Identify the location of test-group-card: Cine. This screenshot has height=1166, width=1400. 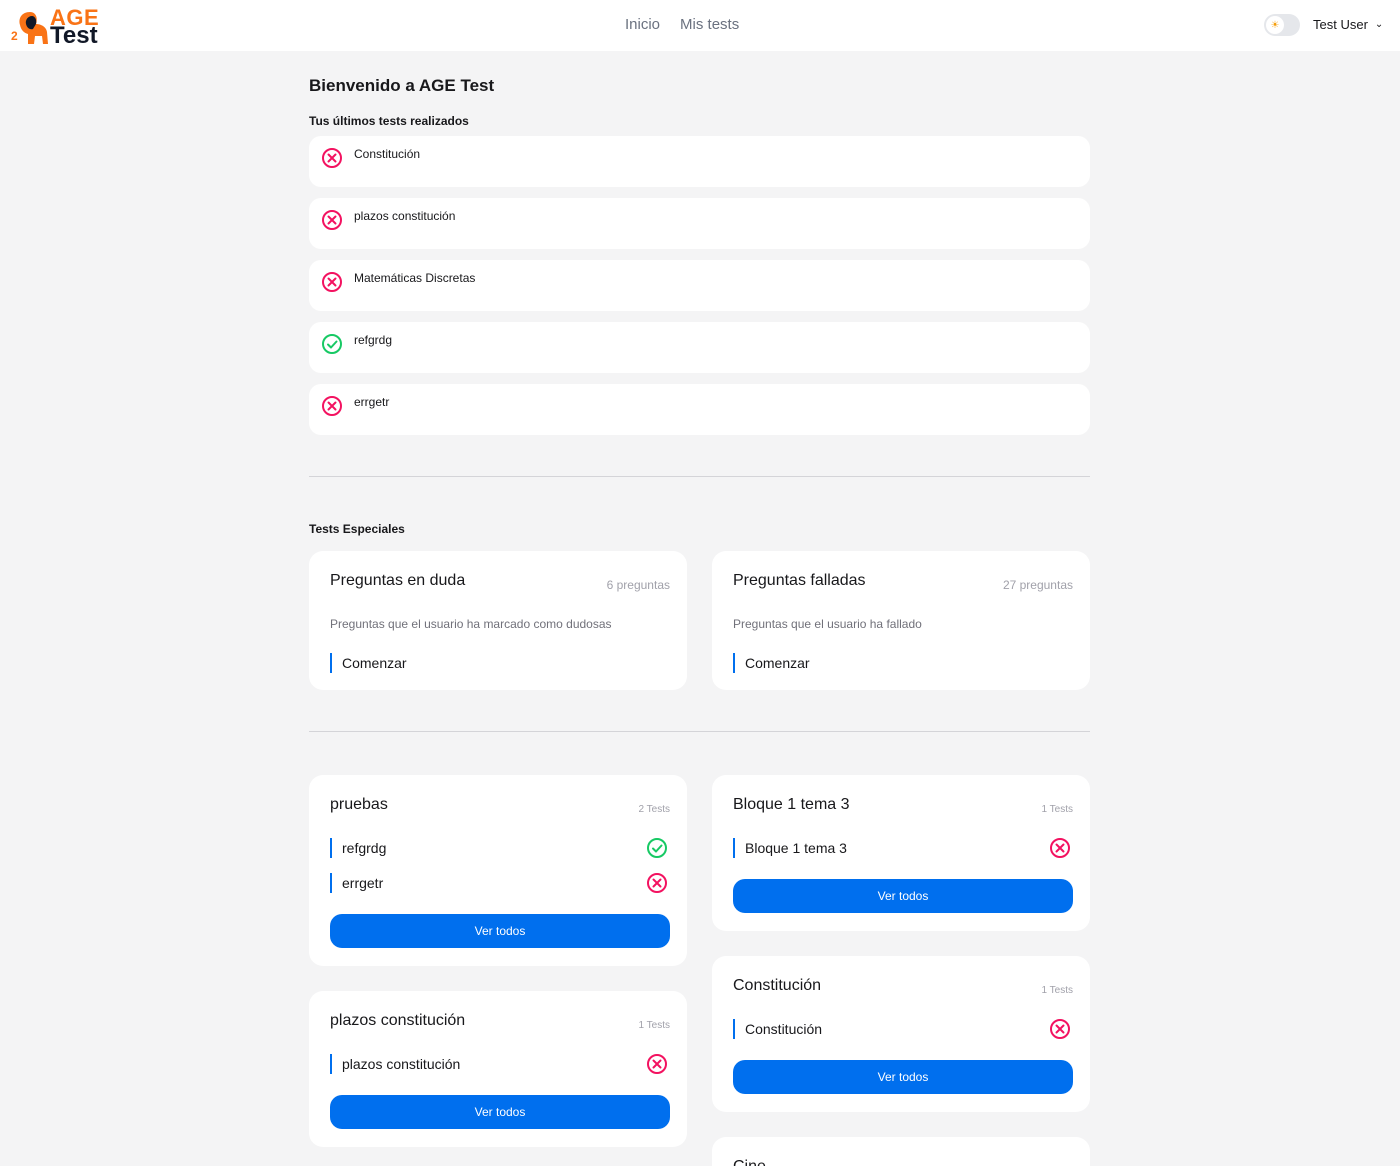
(901, 1151).